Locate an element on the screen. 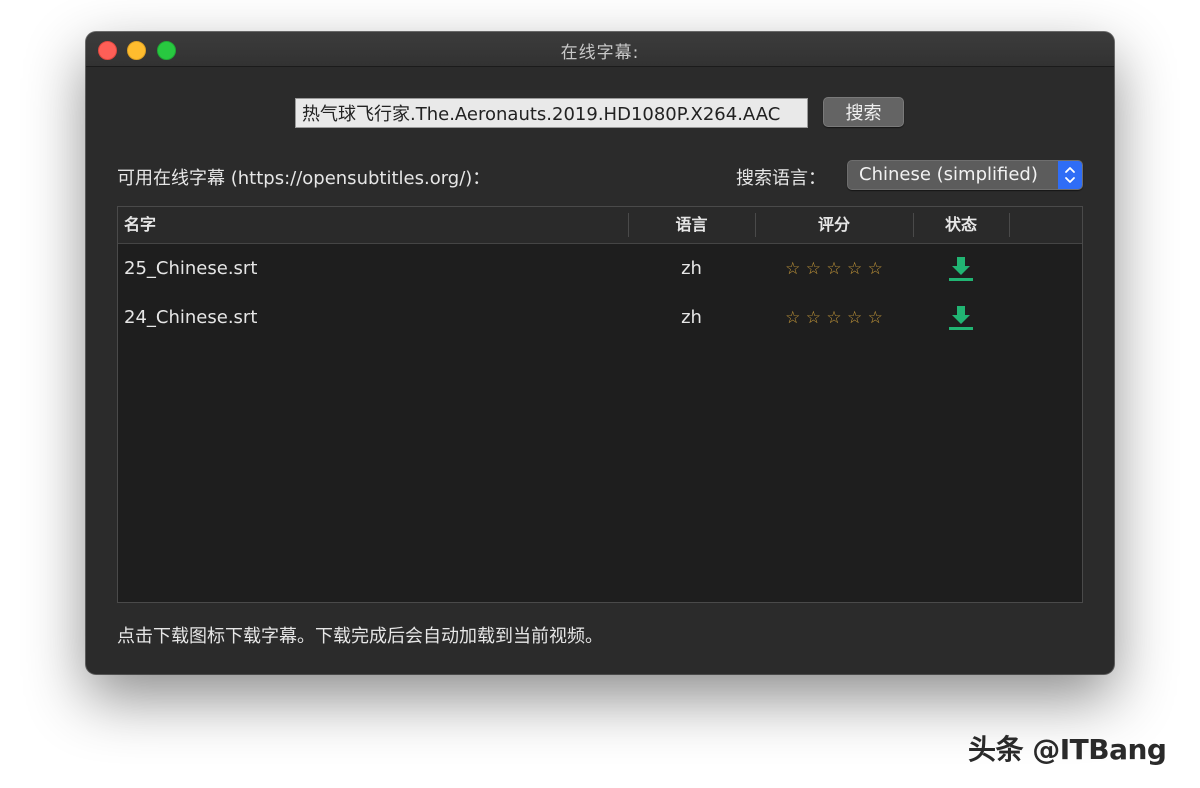 Image resolution: width=1200 pixels, height=788 pixels. search-input is located at coordinates (551, 113).